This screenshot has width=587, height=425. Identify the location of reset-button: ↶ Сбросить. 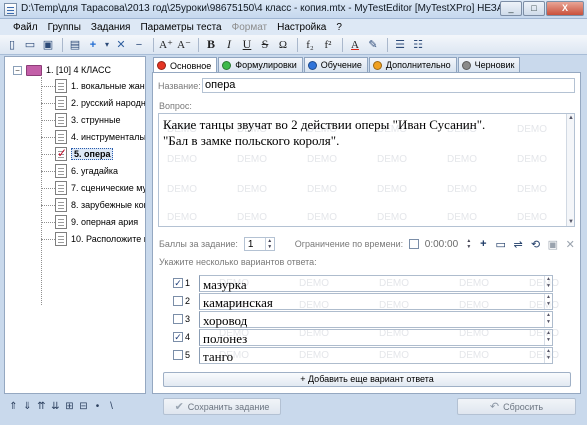
(516, 406).